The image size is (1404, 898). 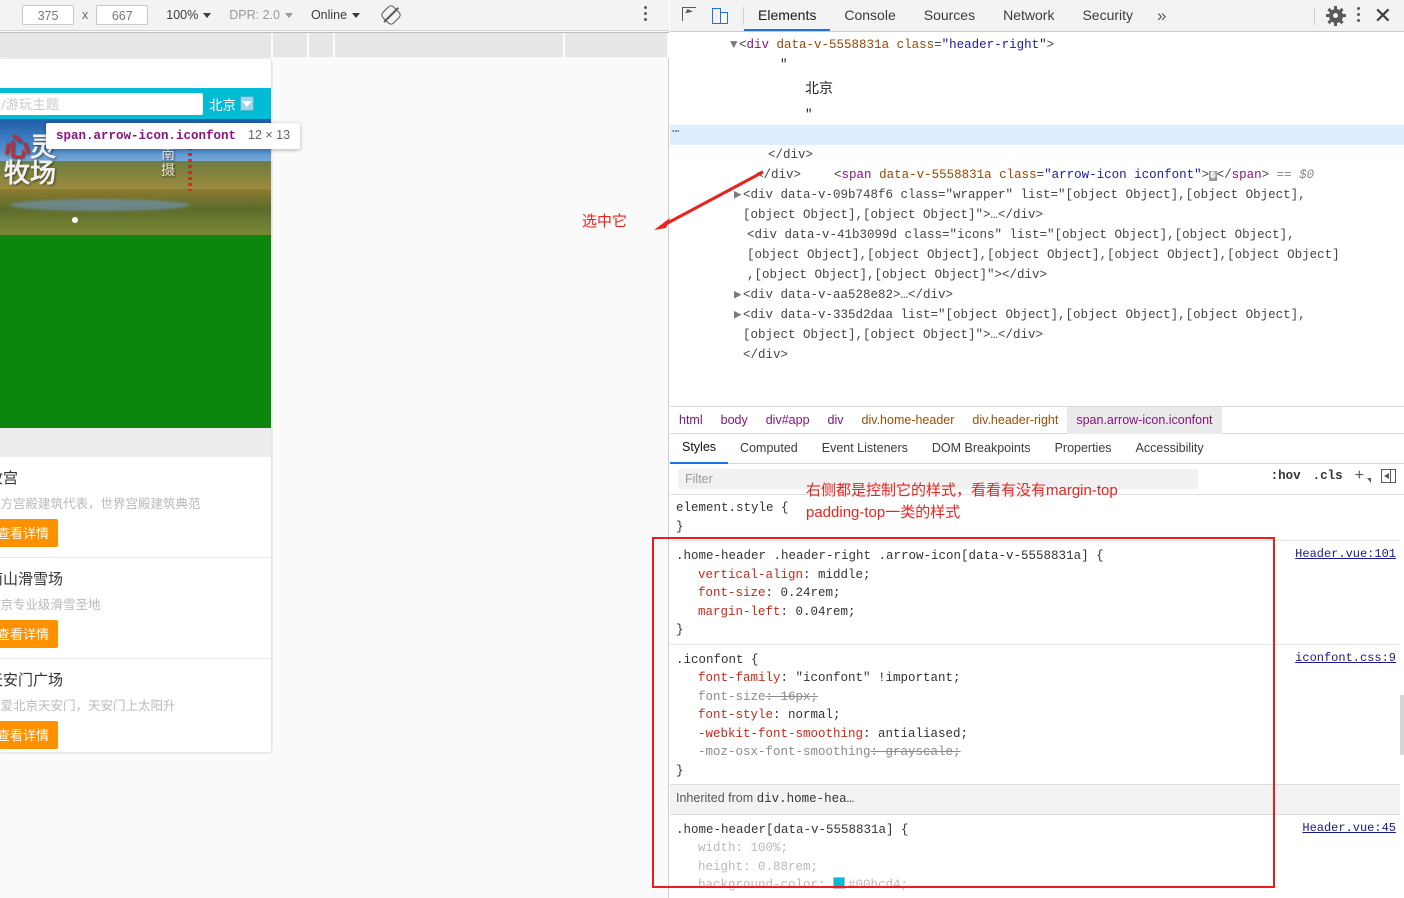 What do you see at coordinates (30, 104) in the screenshot?
I see `search-placeholder: 城市/景点/游玩主题` at bounding box center [30, 104].